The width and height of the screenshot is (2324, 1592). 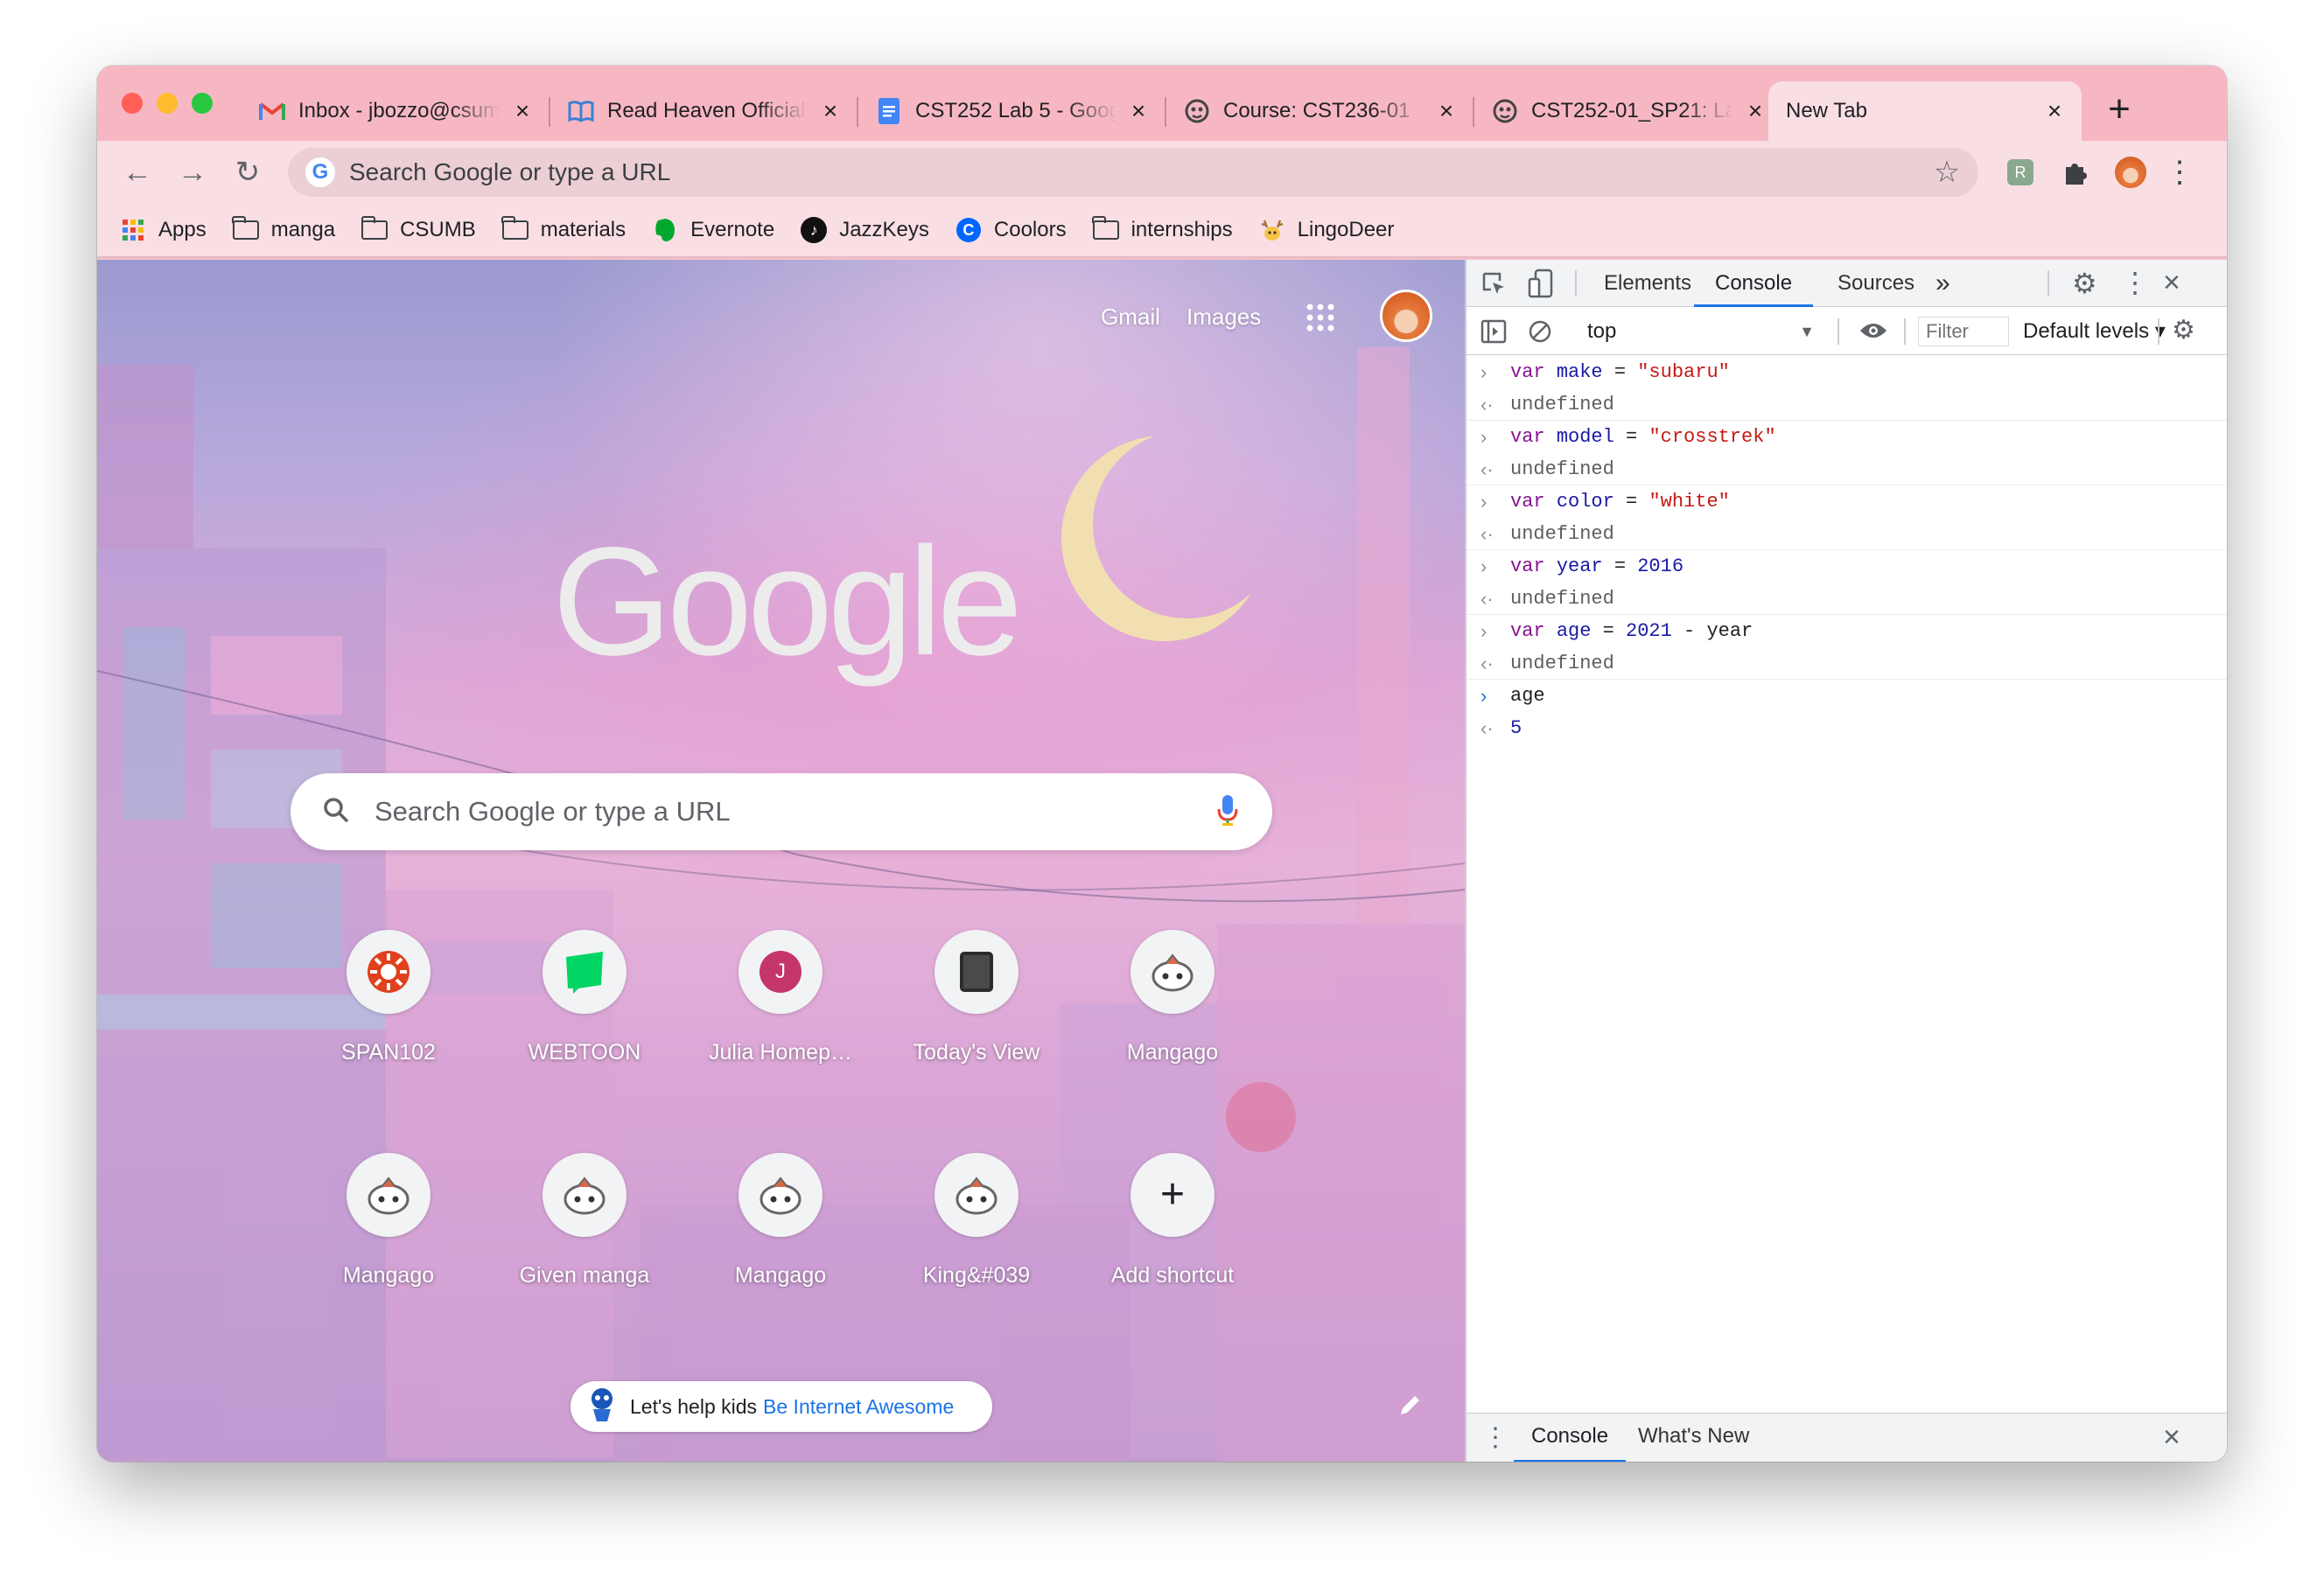 I want to click on prompt-arrow-icon: ›, so click(x=1484, y=566).